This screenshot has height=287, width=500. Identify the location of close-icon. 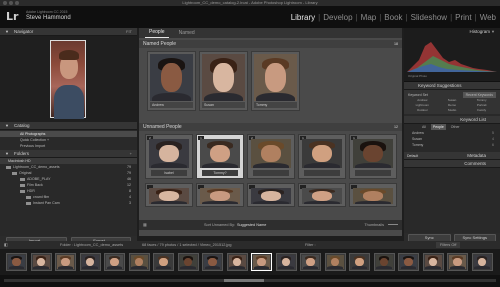
(5, 3).